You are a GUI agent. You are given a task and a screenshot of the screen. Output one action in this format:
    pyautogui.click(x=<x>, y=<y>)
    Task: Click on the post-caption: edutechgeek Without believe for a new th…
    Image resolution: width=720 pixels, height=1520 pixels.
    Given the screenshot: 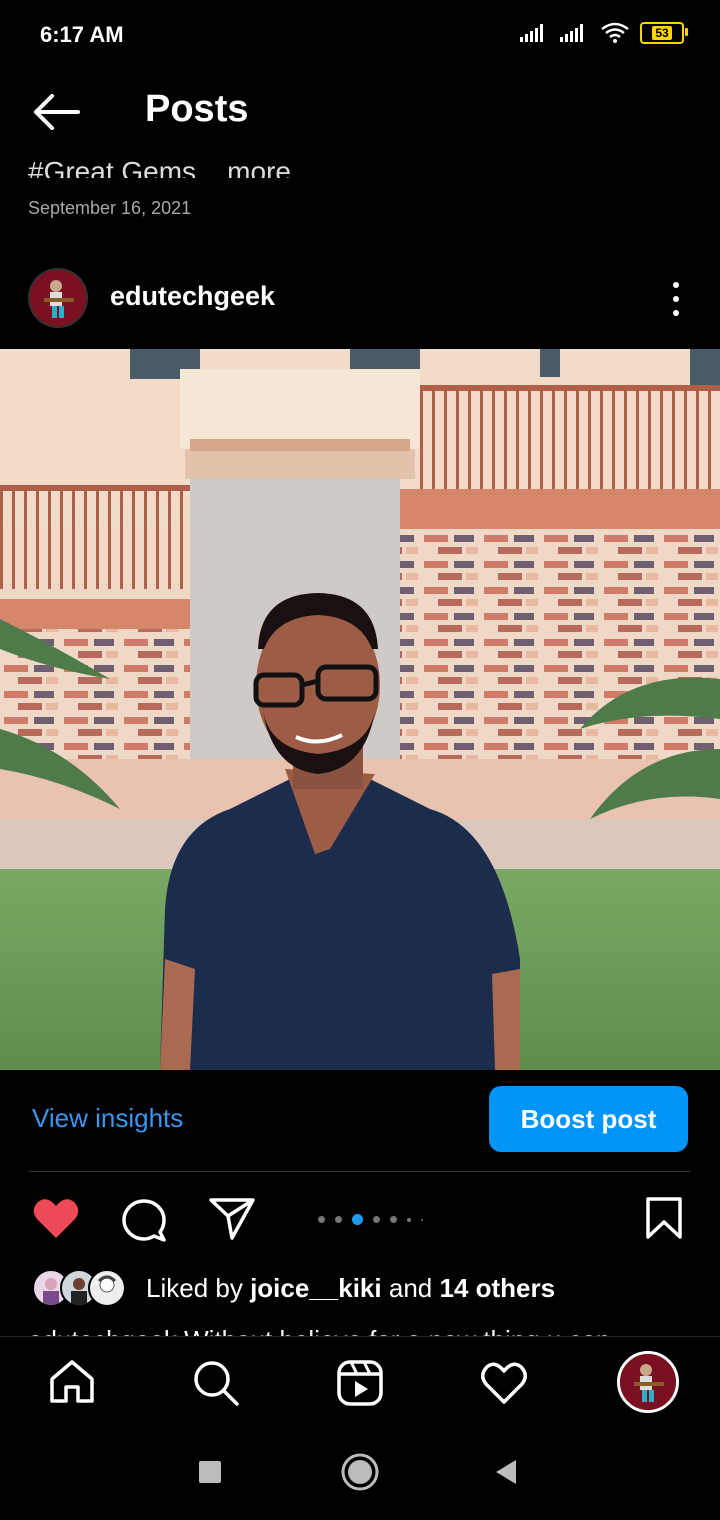 What is the action you would take?
    pyautogui.click(x=319, y=1328)
    